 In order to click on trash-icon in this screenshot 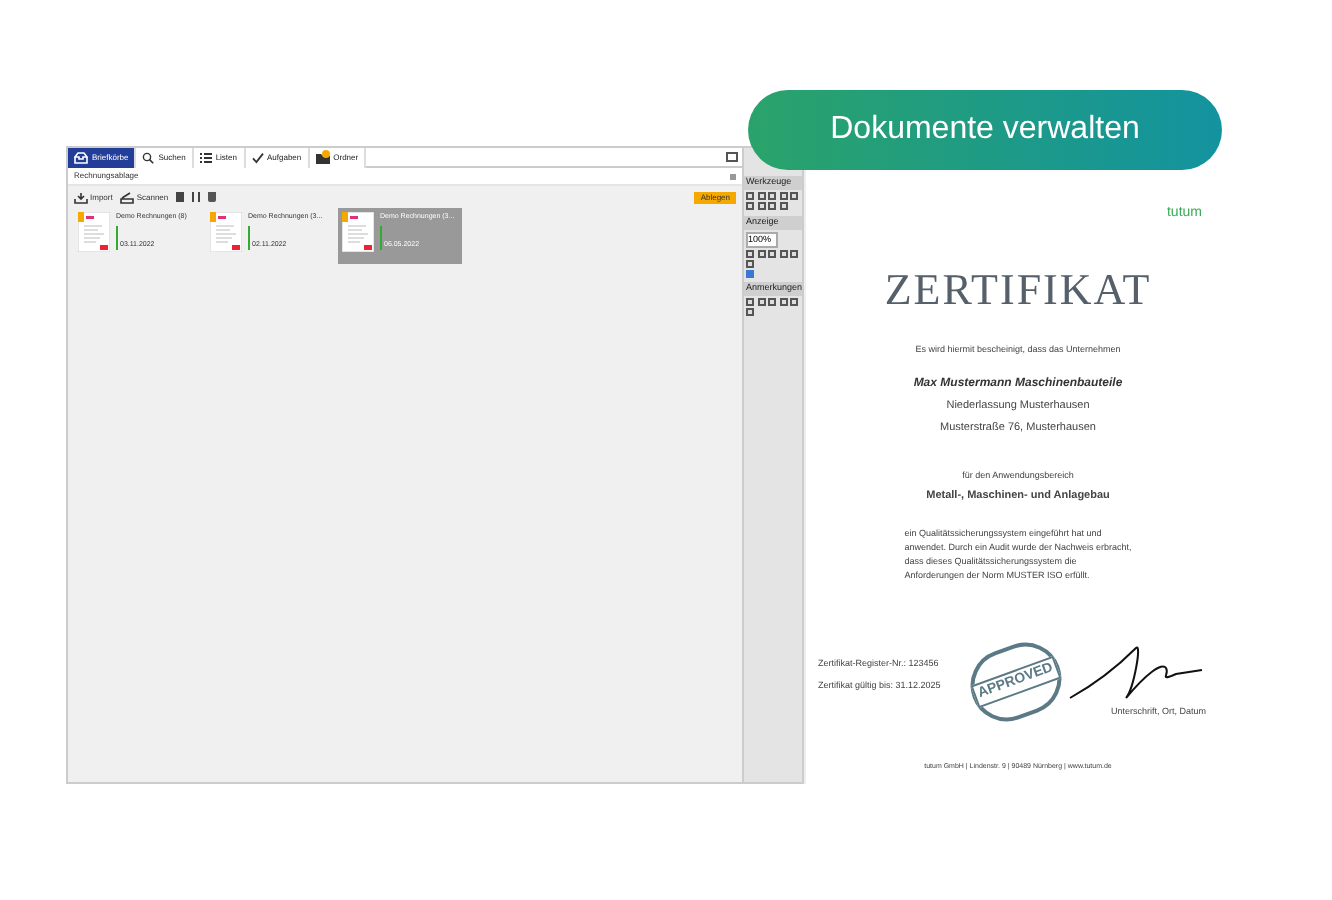, I will do `click(212, 197)`.